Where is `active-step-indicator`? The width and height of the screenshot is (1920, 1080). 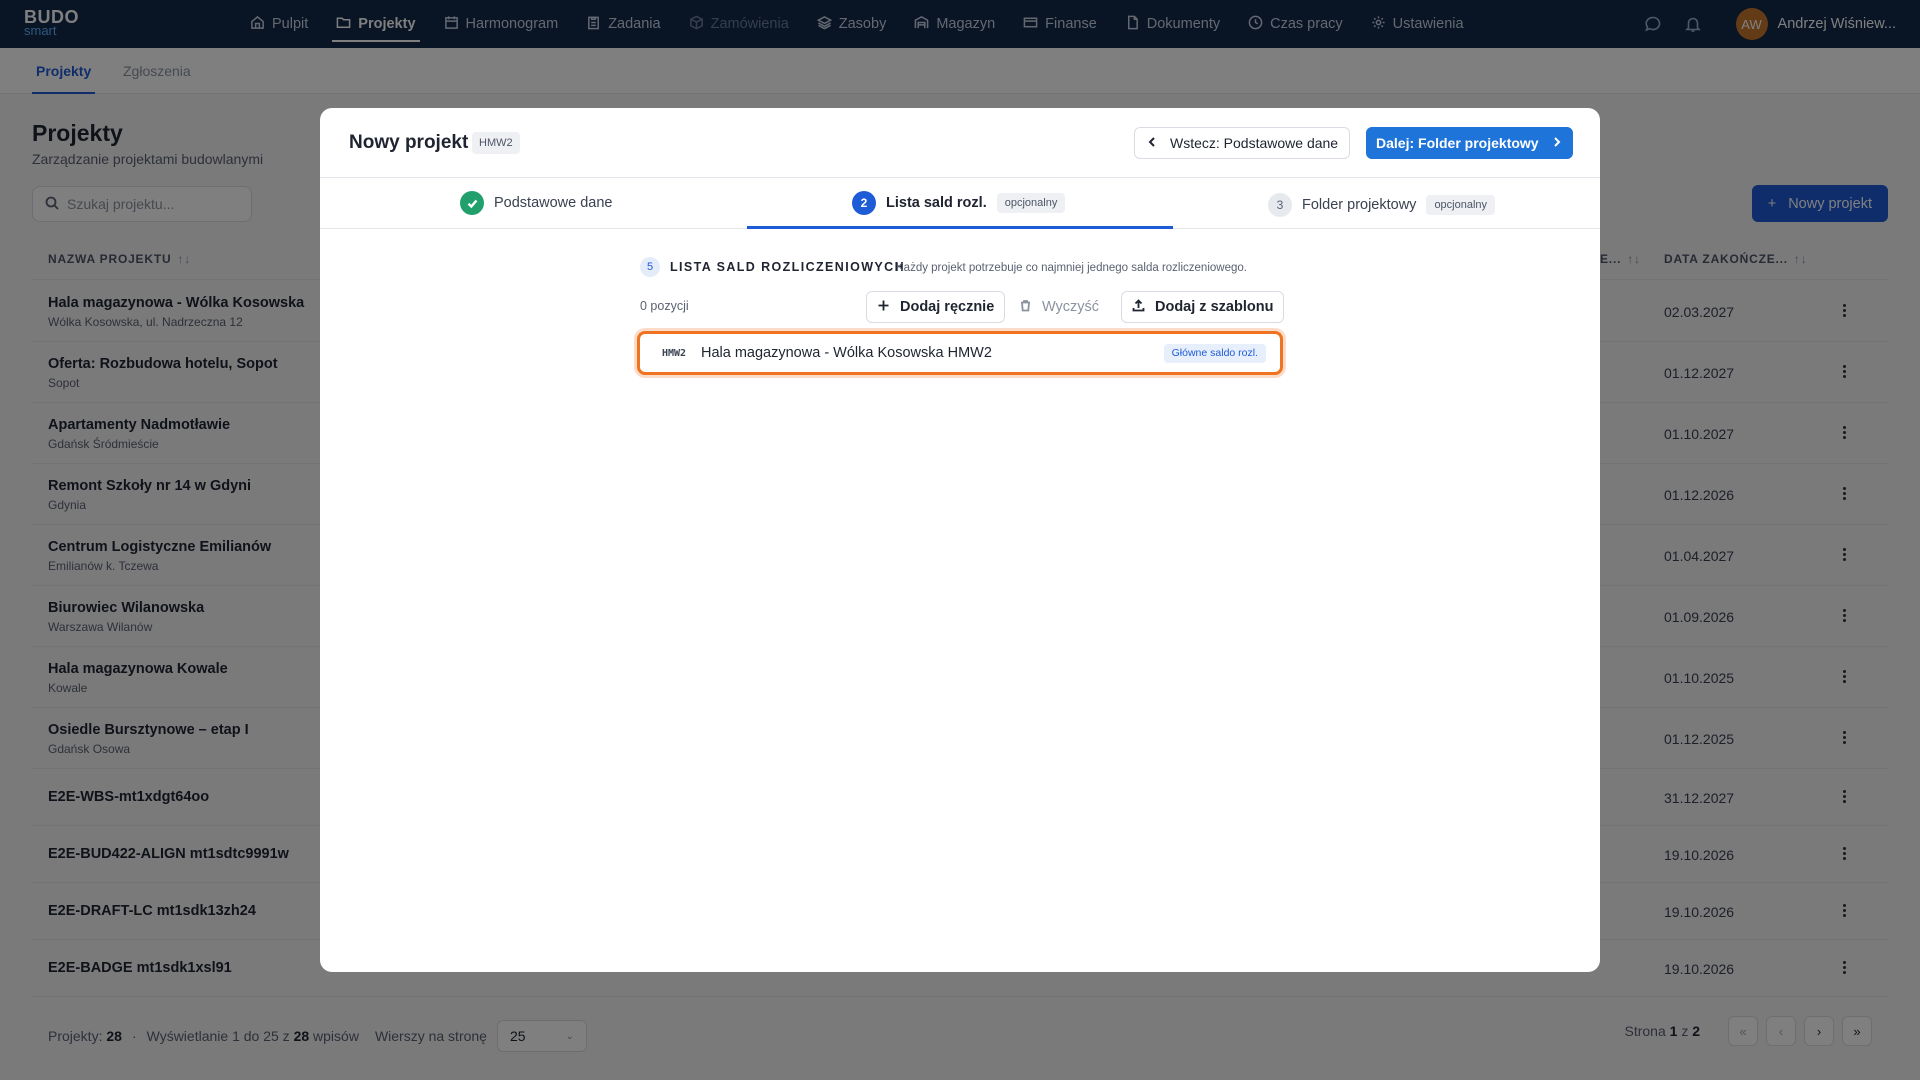 active-step-indicator is located at coordinates (960, 227).